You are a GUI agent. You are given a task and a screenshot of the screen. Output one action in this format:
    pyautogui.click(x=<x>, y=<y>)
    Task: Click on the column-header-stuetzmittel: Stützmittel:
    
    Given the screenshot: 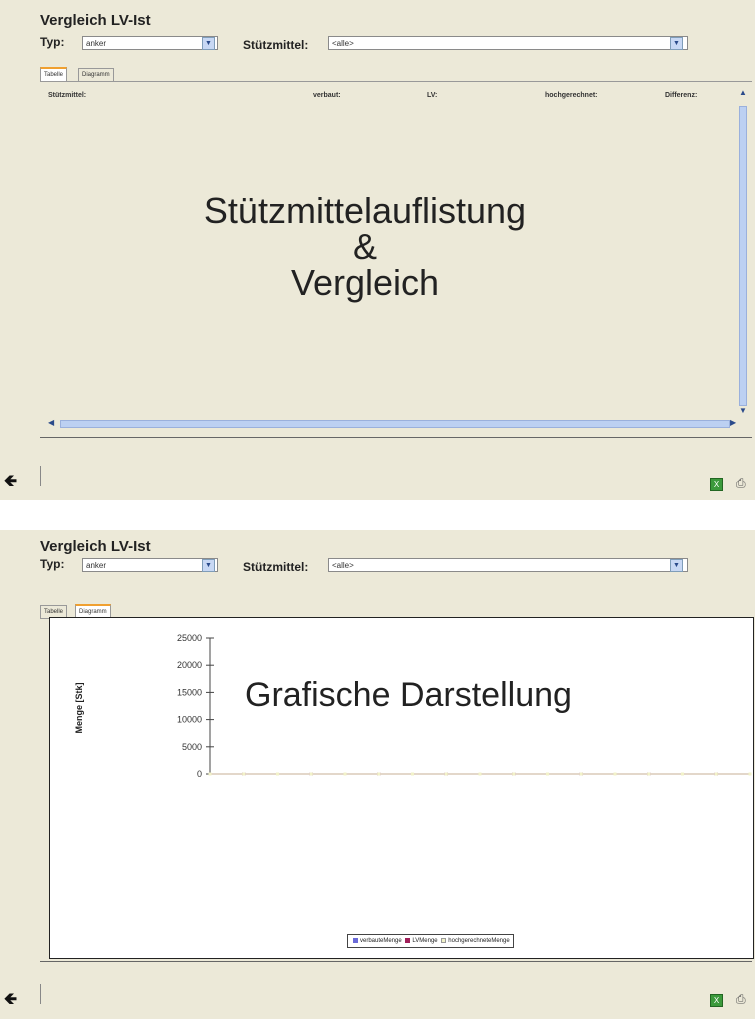 What is the action you would take?
    pyautogui.click(x=67, y=95)
    